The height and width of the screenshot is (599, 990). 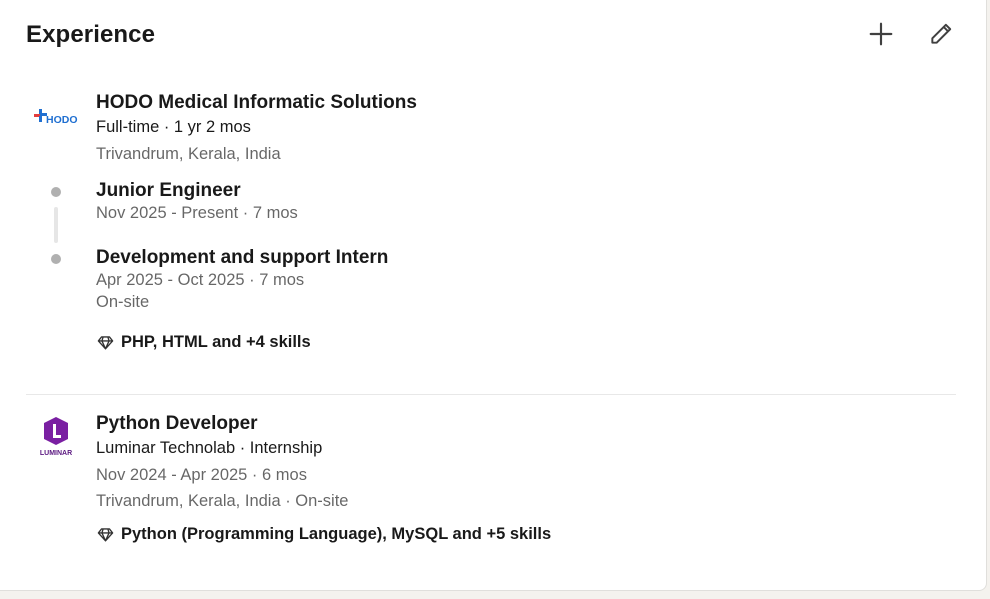 I want to click on timeline-line, so click(x=56, y=225).